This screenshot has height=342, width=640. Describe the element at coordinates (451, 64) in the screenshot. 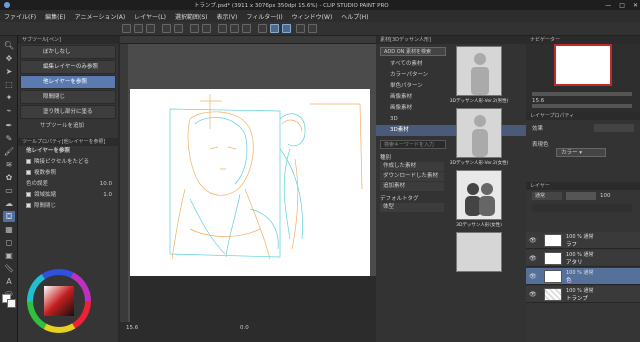

I see `tree-all-materials: すべての素材` at that location.